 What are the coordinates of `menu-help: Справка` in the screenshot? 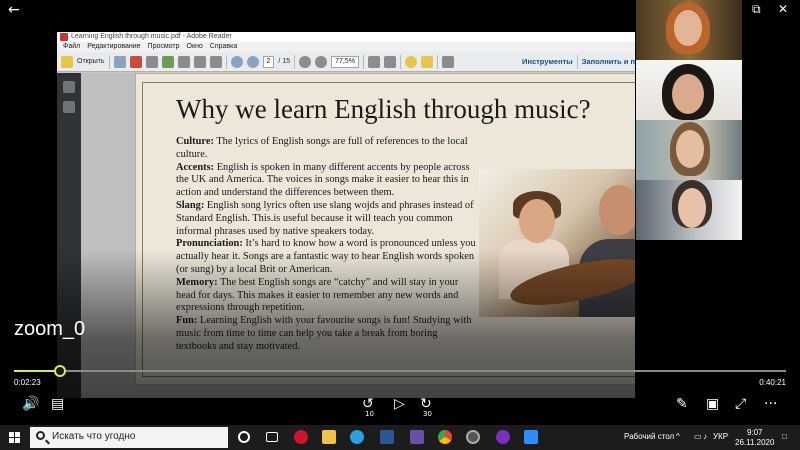 It's located at (223, 47).